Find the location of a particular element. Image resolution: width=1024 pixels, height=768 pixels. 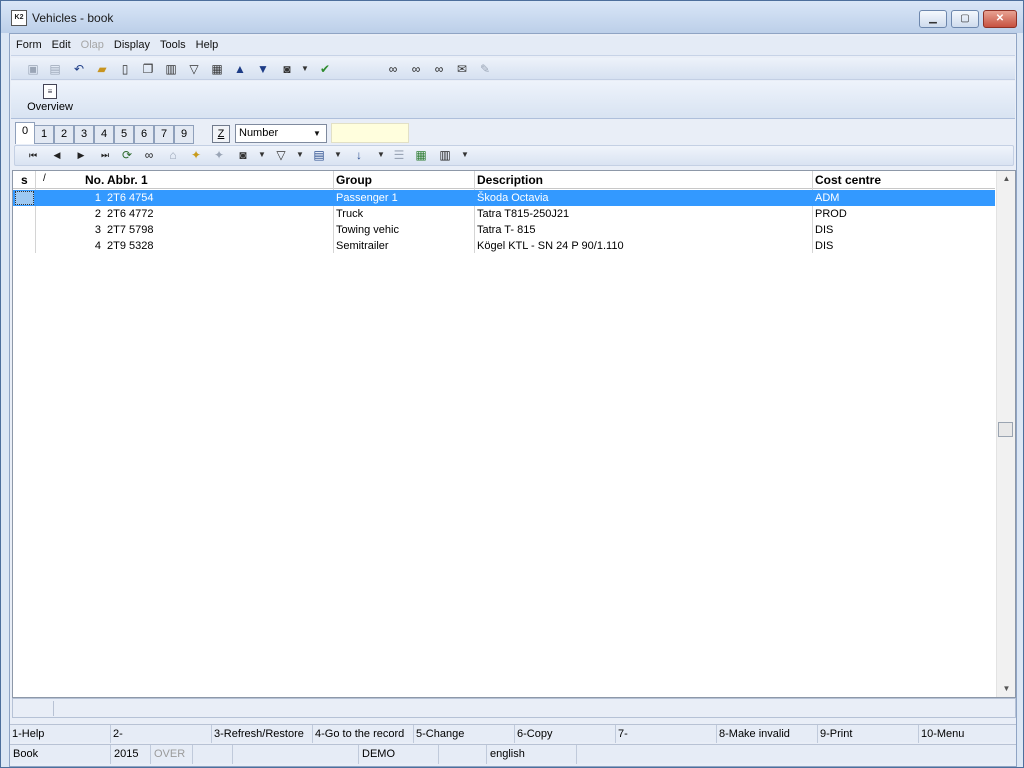

first-record-icon: ⏮ is located at coordinates (33, 155).